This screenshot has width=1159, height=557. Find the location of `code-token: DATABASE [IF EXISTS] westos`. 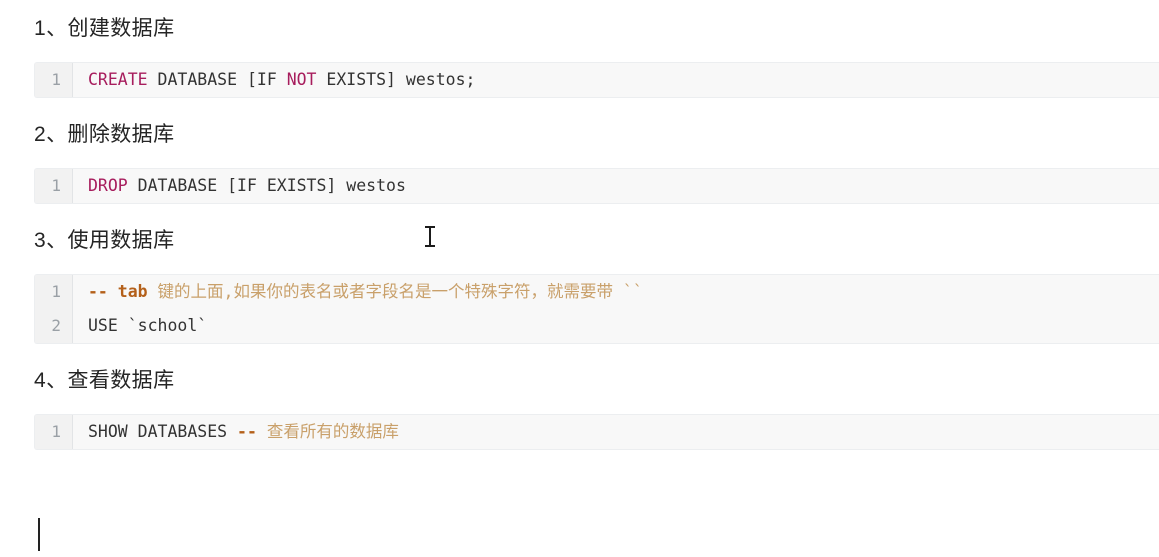

code-token: DATABASE [IF EXISTS] westos is located at coordinates (266, 185).